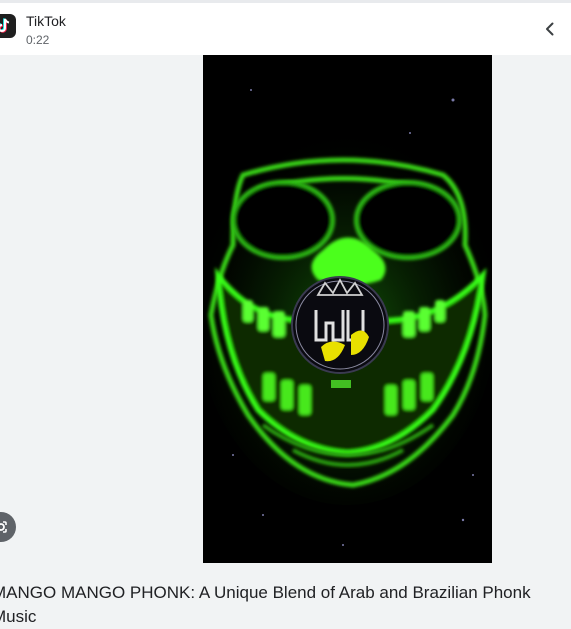 This screenshot has width=571, height=629. What do you see at coordinates (285, 29) in the screenshot?
I see `result-header: TikTok 0:22` at bounding box center [285, 29].